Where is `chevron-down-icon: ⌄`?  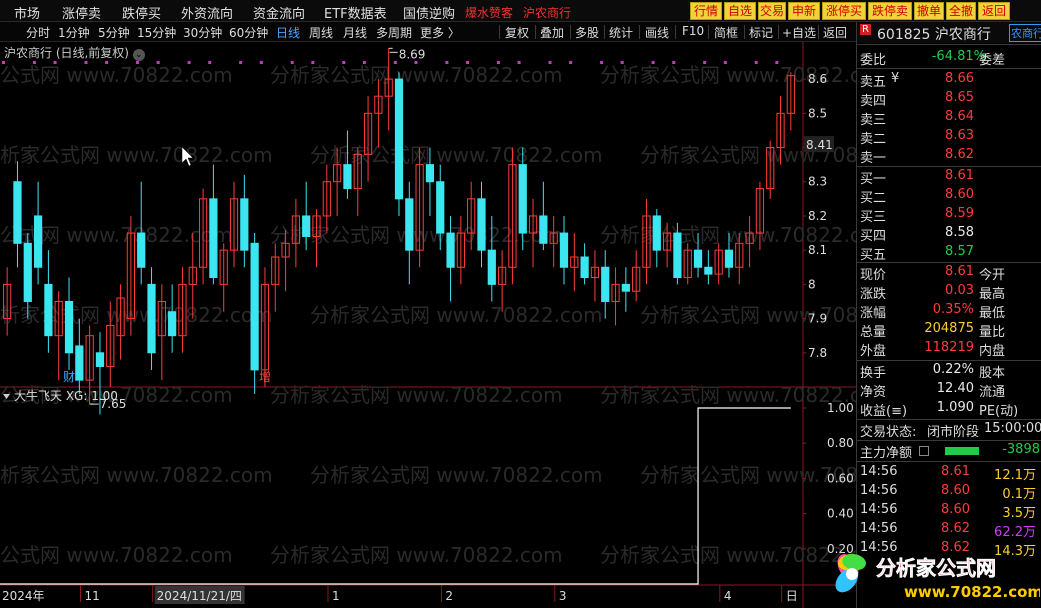 chevron-down-icon: ⌄ is located at coordinates (138, 55).